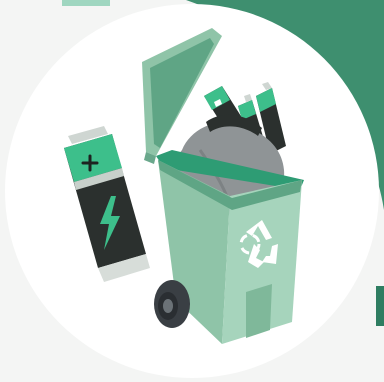 The width and height of the screenshot is (384, 382). What do you see at coordinates (86, 3) in the screenshot?
I see `corner-strip-top-left` at bounding box center [86, 3].